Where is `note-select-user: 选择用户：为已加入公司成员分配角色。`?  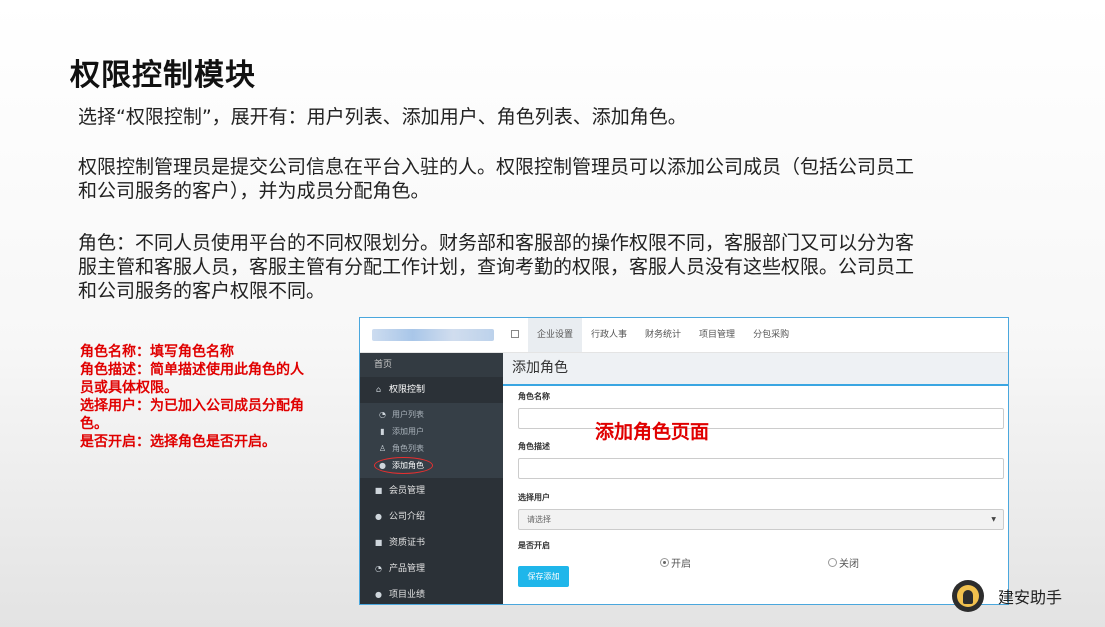 note-select-user: 选择用户：为已加入公司成员分配角色。 is located at coordinates (192, 415).